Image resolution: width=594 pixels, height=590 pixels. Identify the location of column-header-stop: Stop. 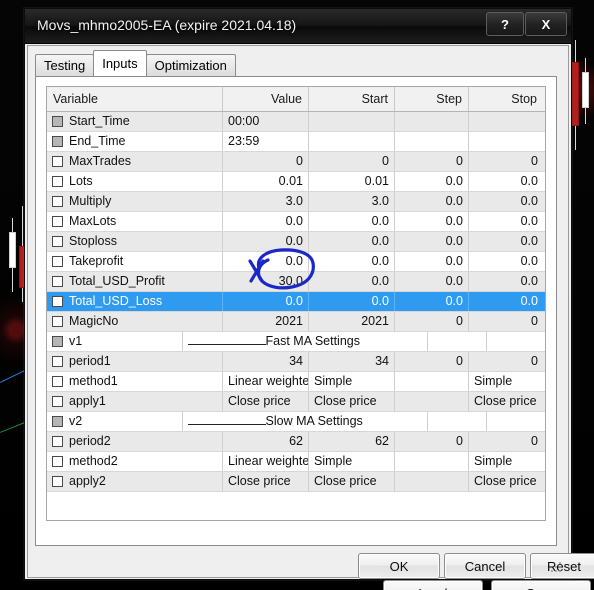
(506, 99).